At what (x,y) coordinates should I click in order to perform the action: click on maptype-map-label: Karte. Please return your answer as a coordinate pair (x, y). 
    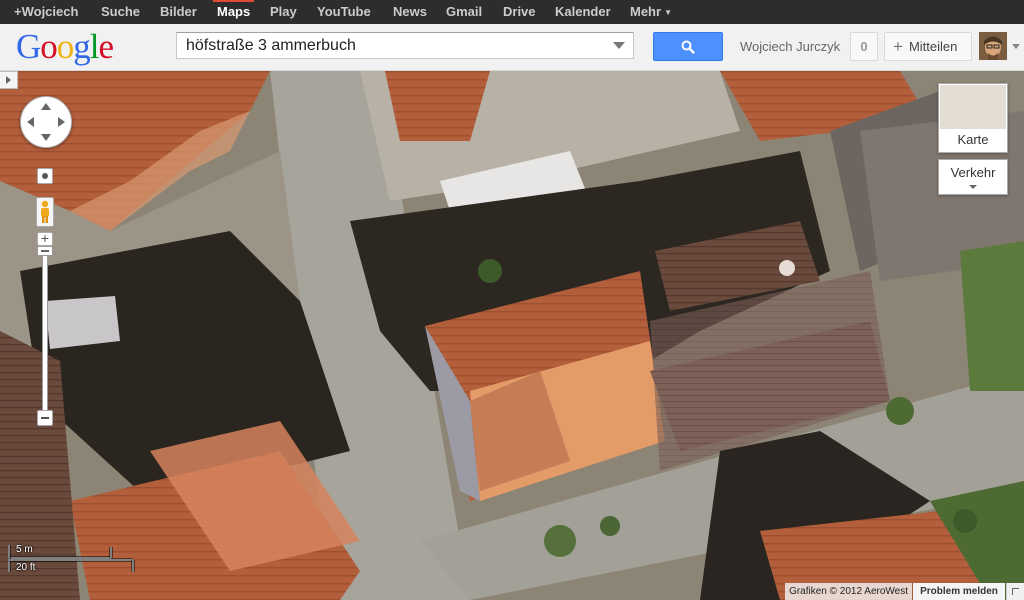
    Looking at the image, I should click on (973, 139).